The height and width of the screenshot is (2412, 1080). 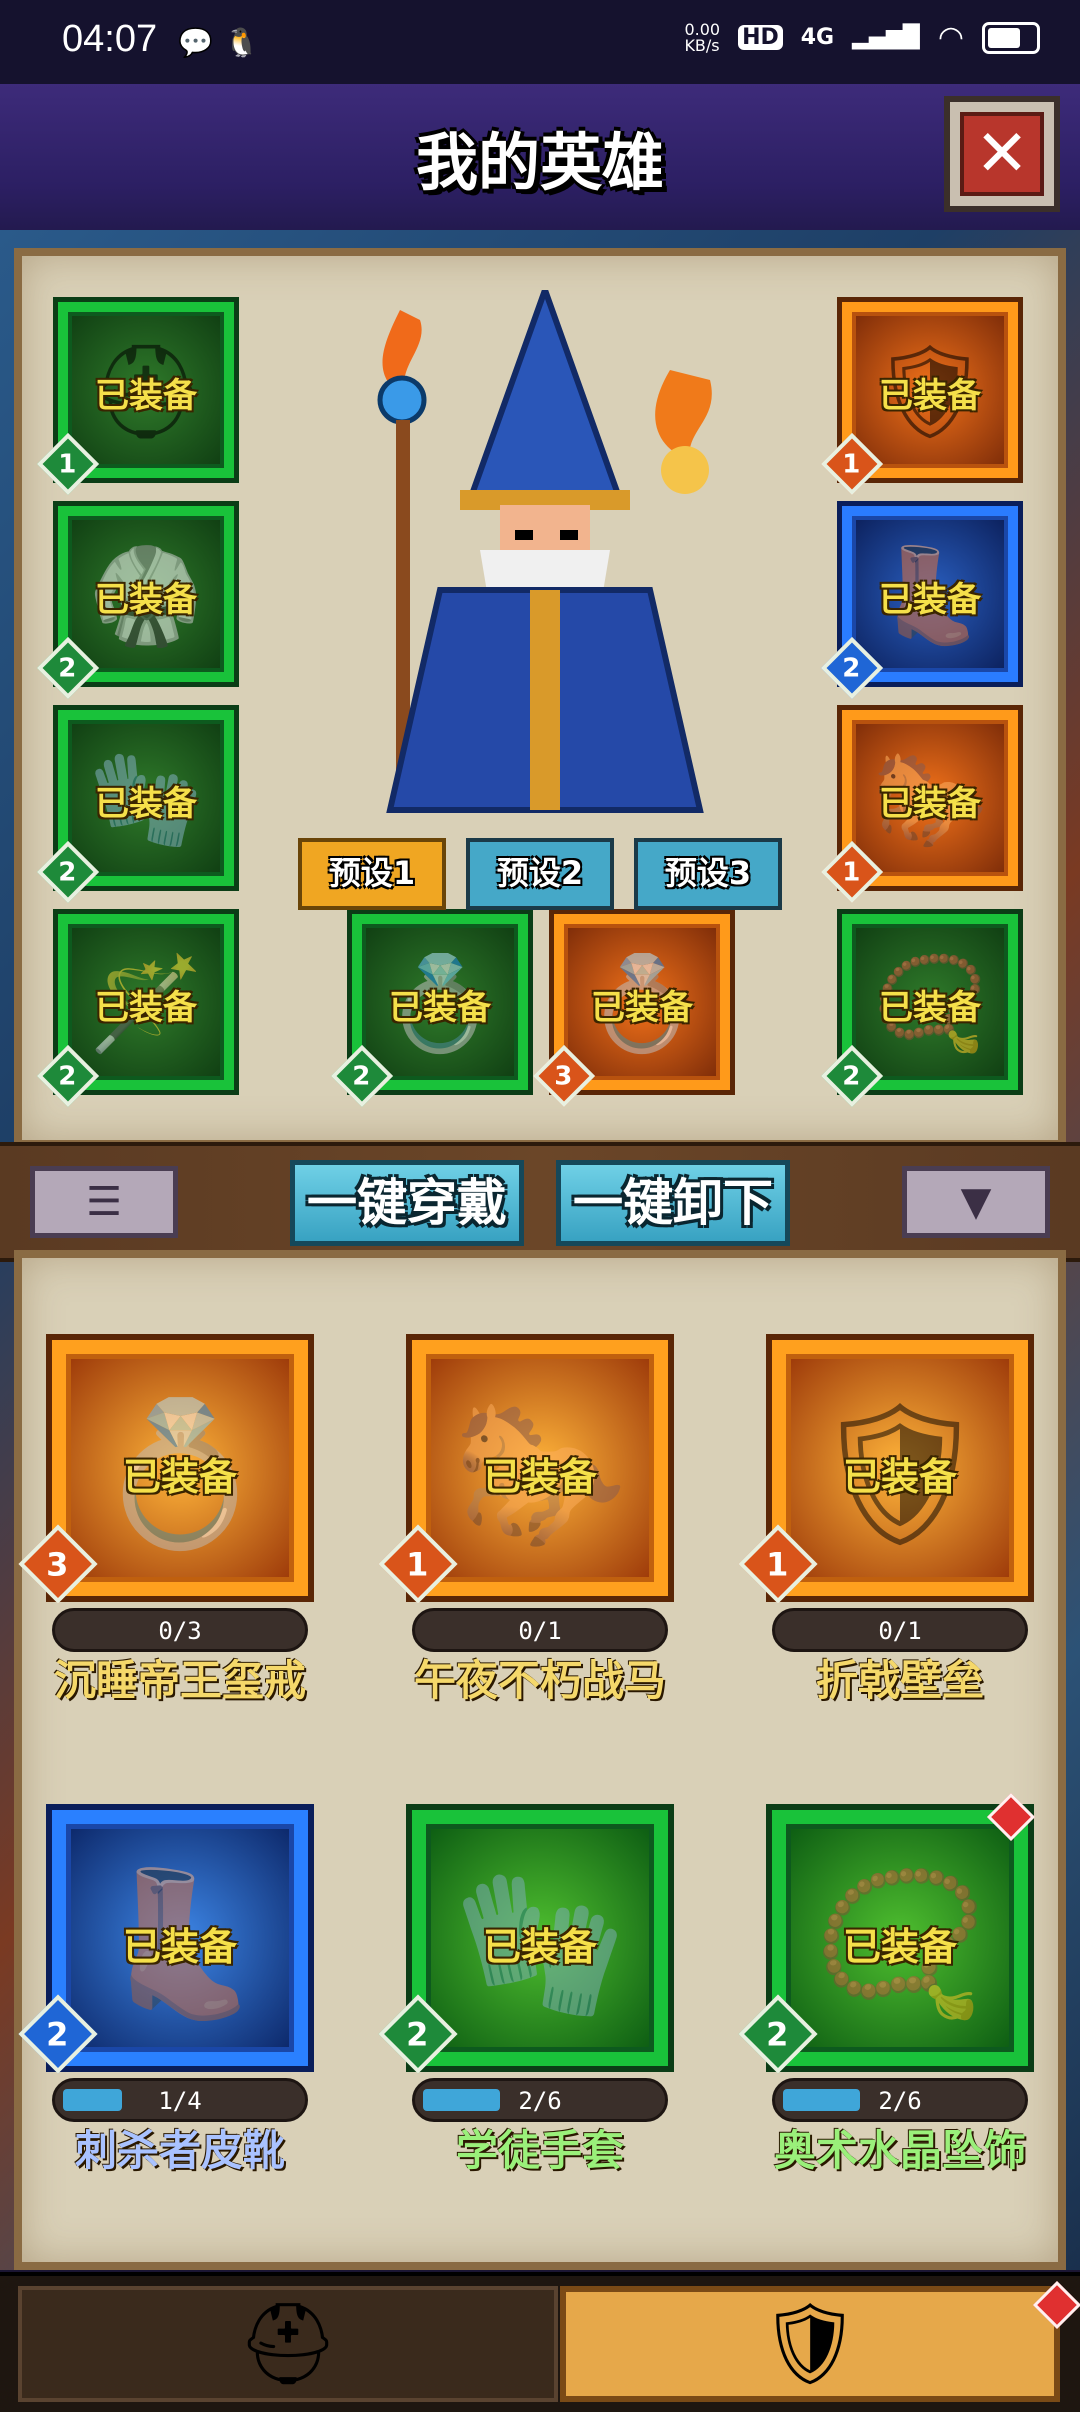 I want to click on item-name: 刺杀者皮靴, so click(x=179, y=2150).